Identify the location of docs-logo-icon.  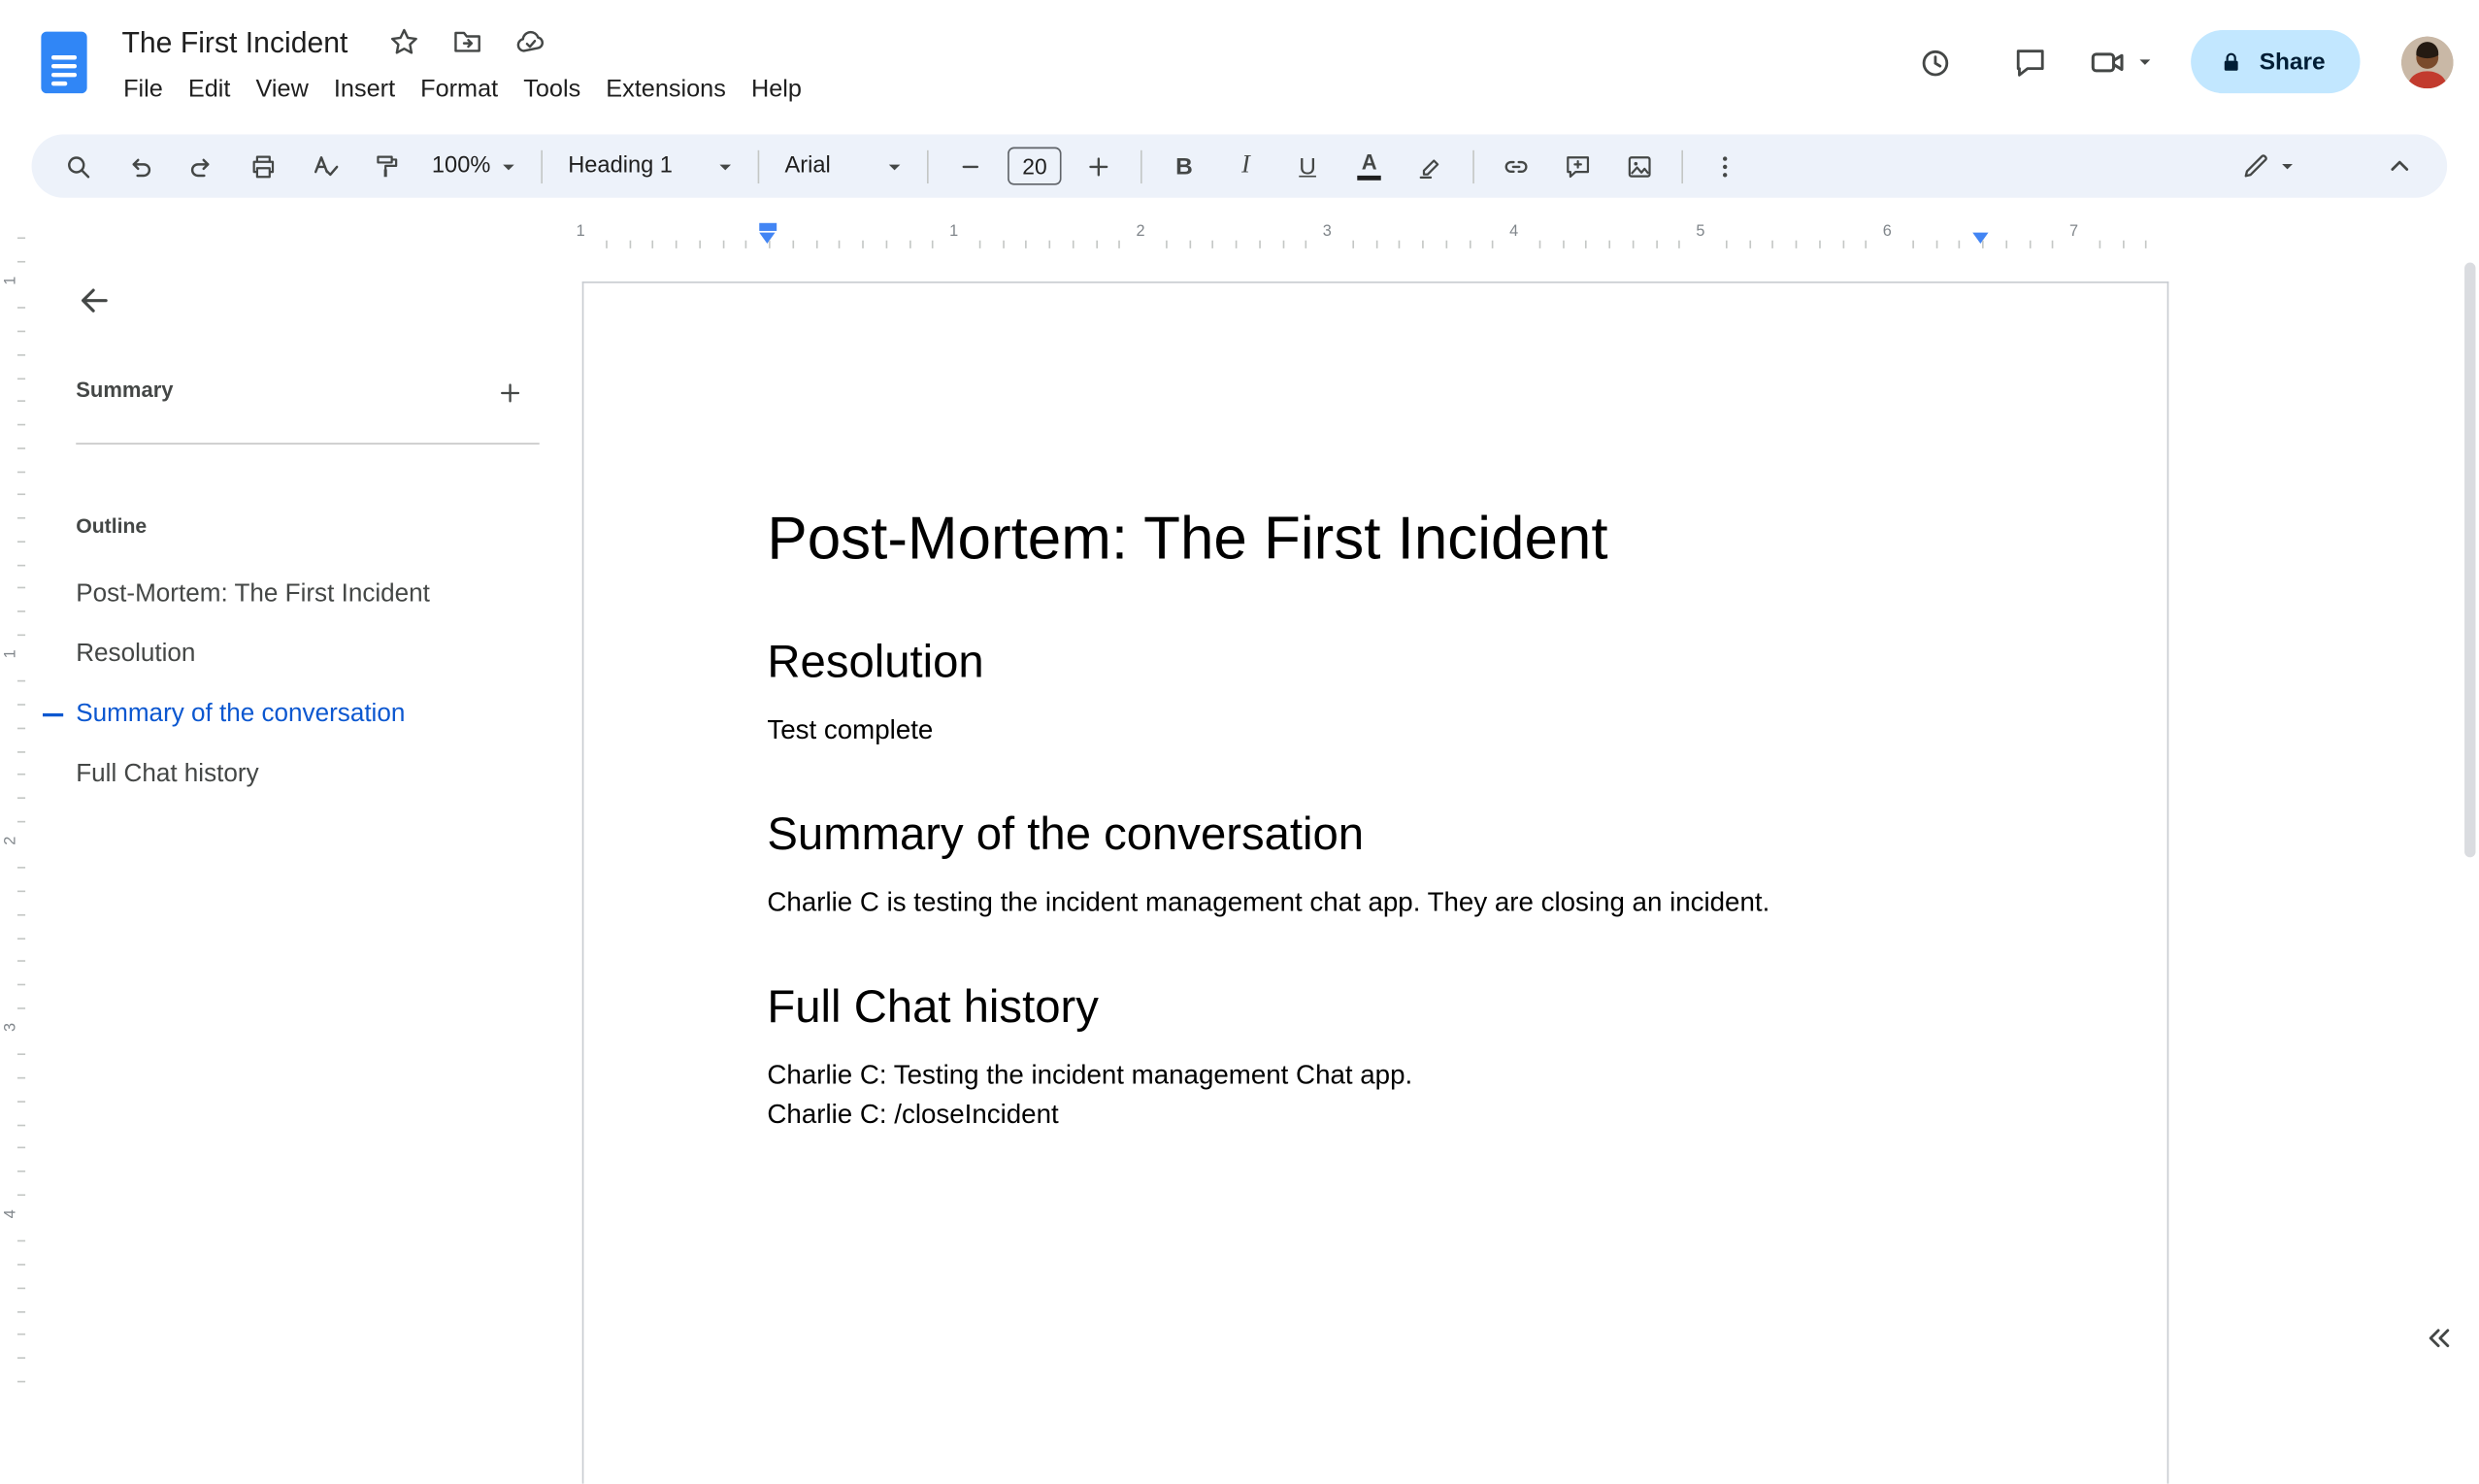
(64, 62).